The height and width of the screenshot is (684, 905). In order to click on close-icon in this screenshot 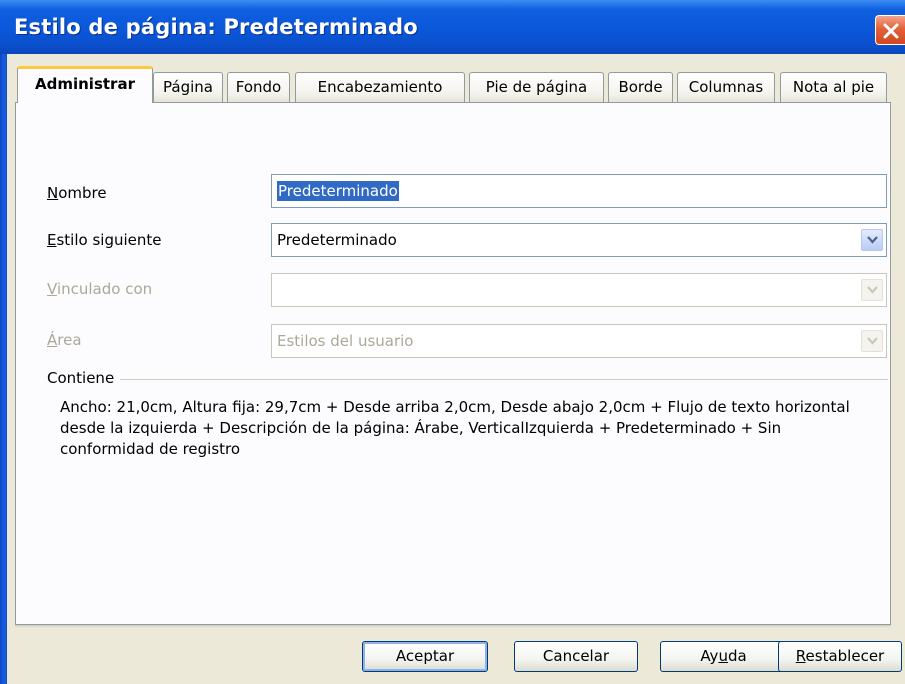, I will do `click(891, 31)`.